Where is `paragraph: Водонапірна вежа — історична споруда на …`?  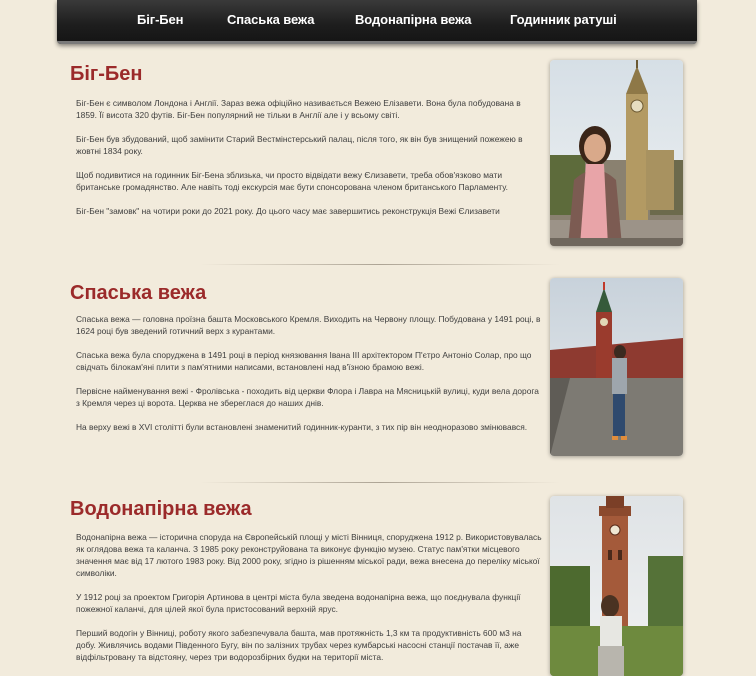
paragraph: Водонапірна вежа — історична споруда на … is located at coordinates (309, 555).